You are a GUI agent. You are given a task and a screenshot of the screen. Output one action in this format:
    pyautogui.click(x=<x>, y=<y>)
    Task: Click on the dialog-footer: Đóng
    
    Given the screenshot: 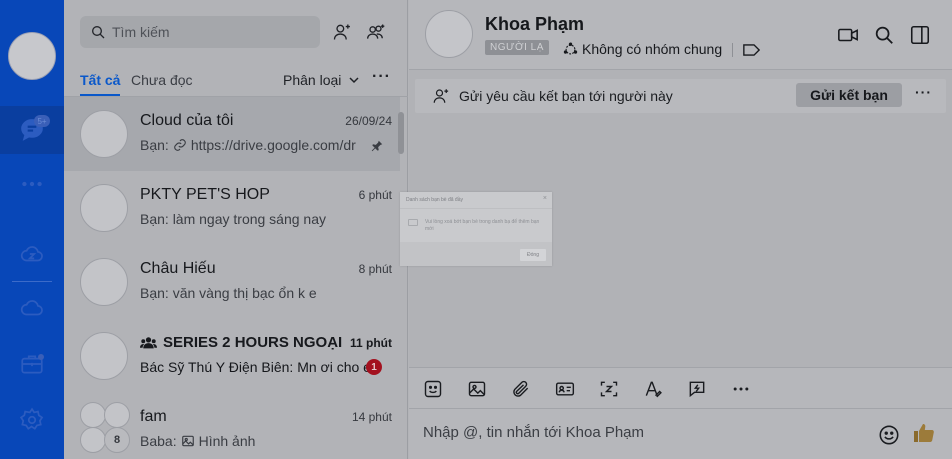 What is the action you would take?
    pyautogui.click(x=476, y=254)
    